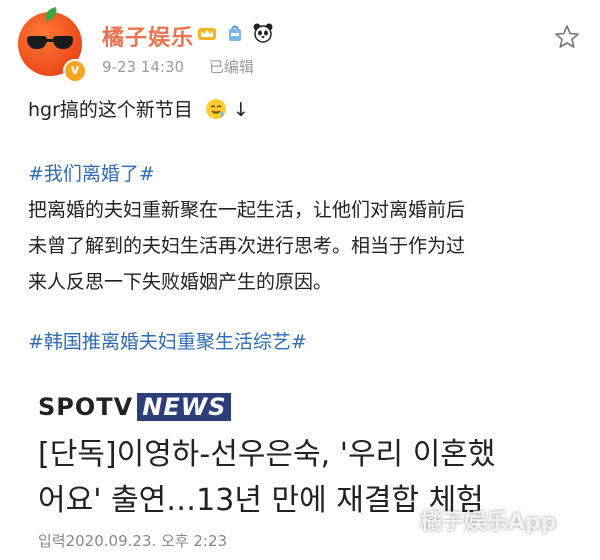 The width and height of the screenshot is (600, 560). I want to click on headline-line: [단독]이영하-선우은숙, '우리 이혼했, so click(267, 454).